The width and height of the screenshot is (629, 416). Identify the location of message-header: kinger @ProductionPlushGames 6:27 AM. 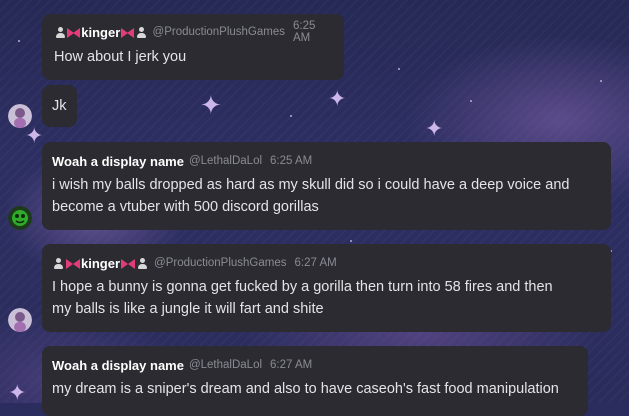
(326, 263).